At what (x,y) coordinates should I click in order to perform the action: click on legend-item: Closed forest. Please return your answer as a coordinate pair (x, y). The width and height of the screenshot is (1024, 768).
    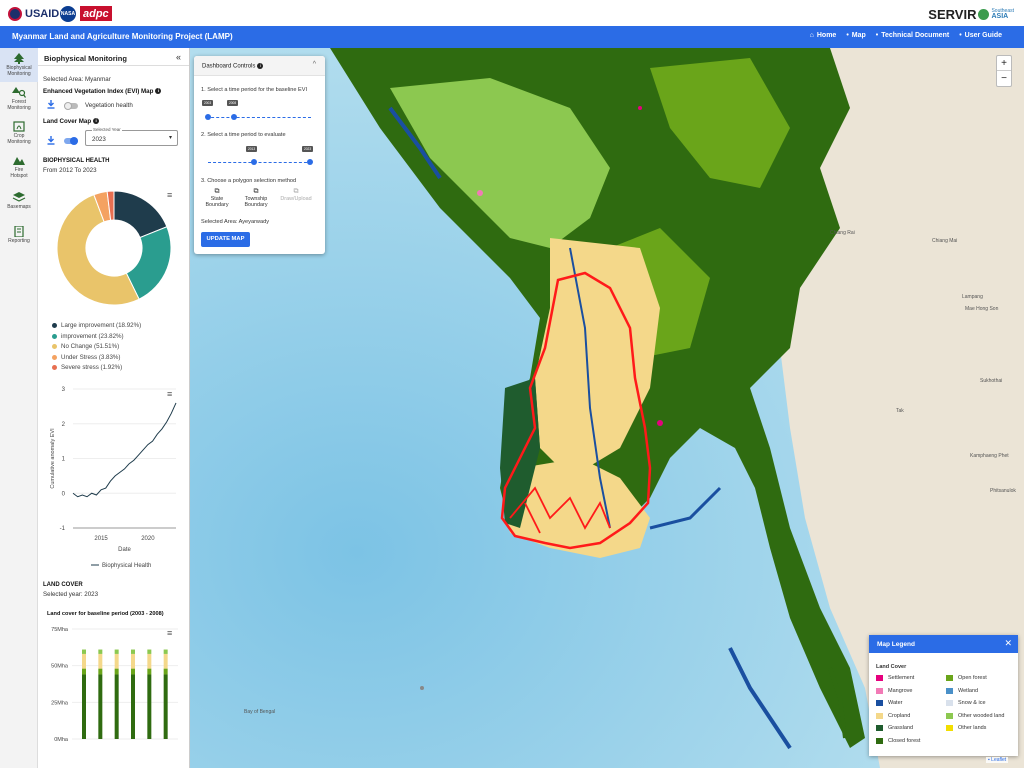
    Looking at the image, I should click on (898, 740).